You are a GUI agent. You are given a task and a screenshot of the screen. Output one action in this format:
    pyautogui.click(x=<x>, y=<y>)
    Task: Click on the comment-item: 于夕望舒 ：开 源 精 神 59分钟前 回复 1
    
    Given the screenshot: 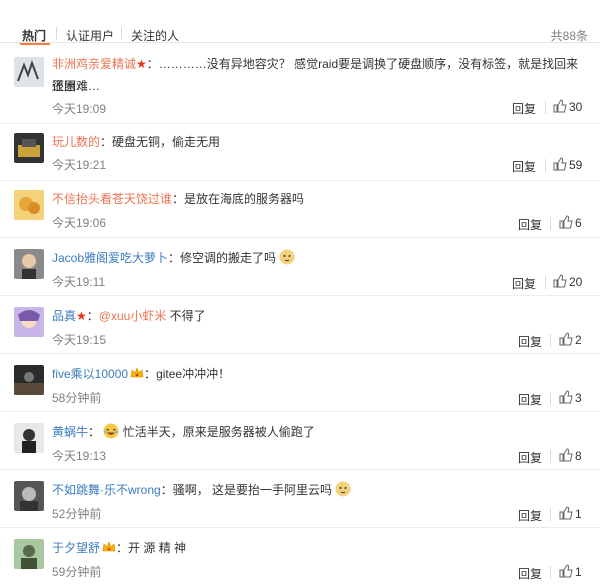 What is the action you would take?
    pyautogui.click(x=300, y=556)
    